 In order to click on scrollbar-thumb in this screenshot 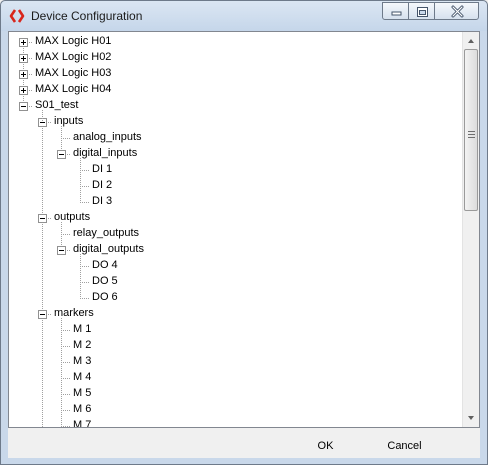, I will do `click(471, 130)`.